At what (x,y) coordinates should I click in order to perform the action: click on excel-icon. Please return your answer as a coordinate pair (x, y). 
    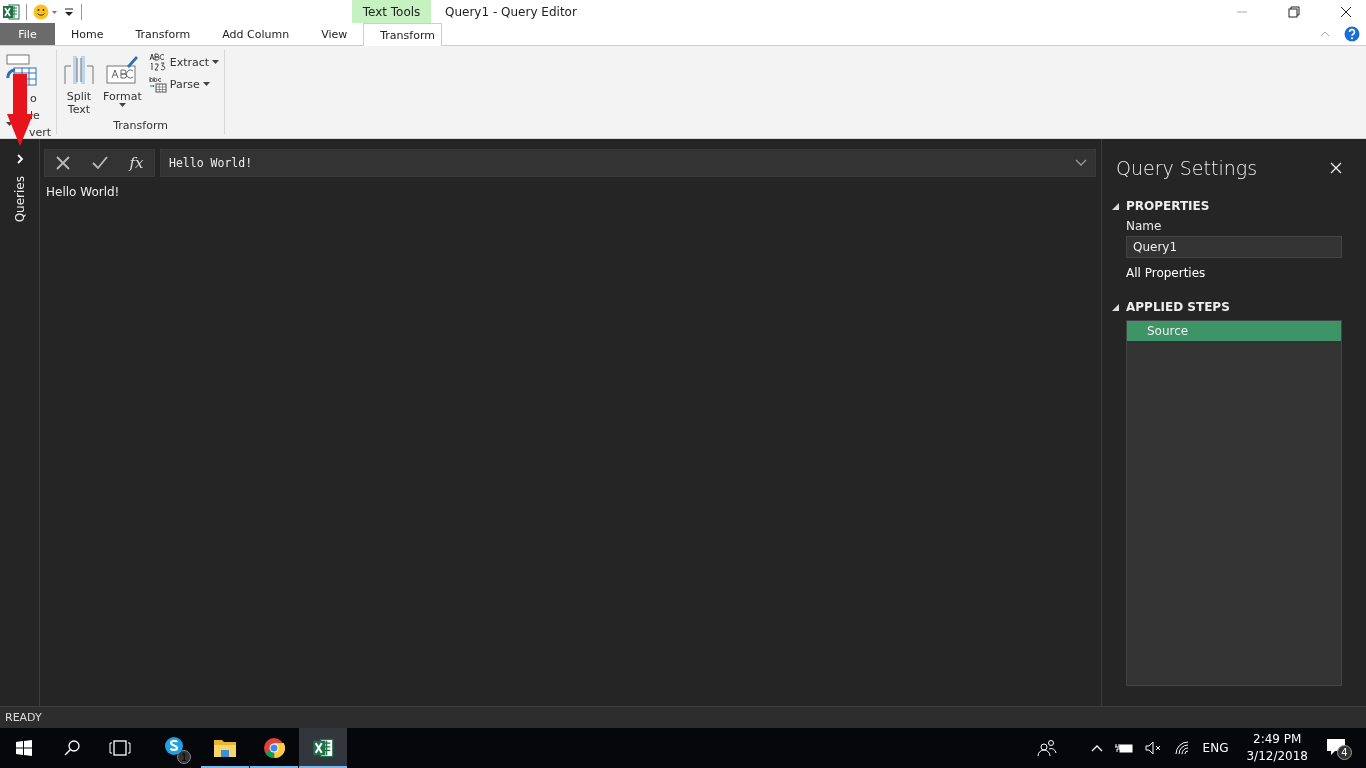
    Looking at the image, I should click on (323, 748).